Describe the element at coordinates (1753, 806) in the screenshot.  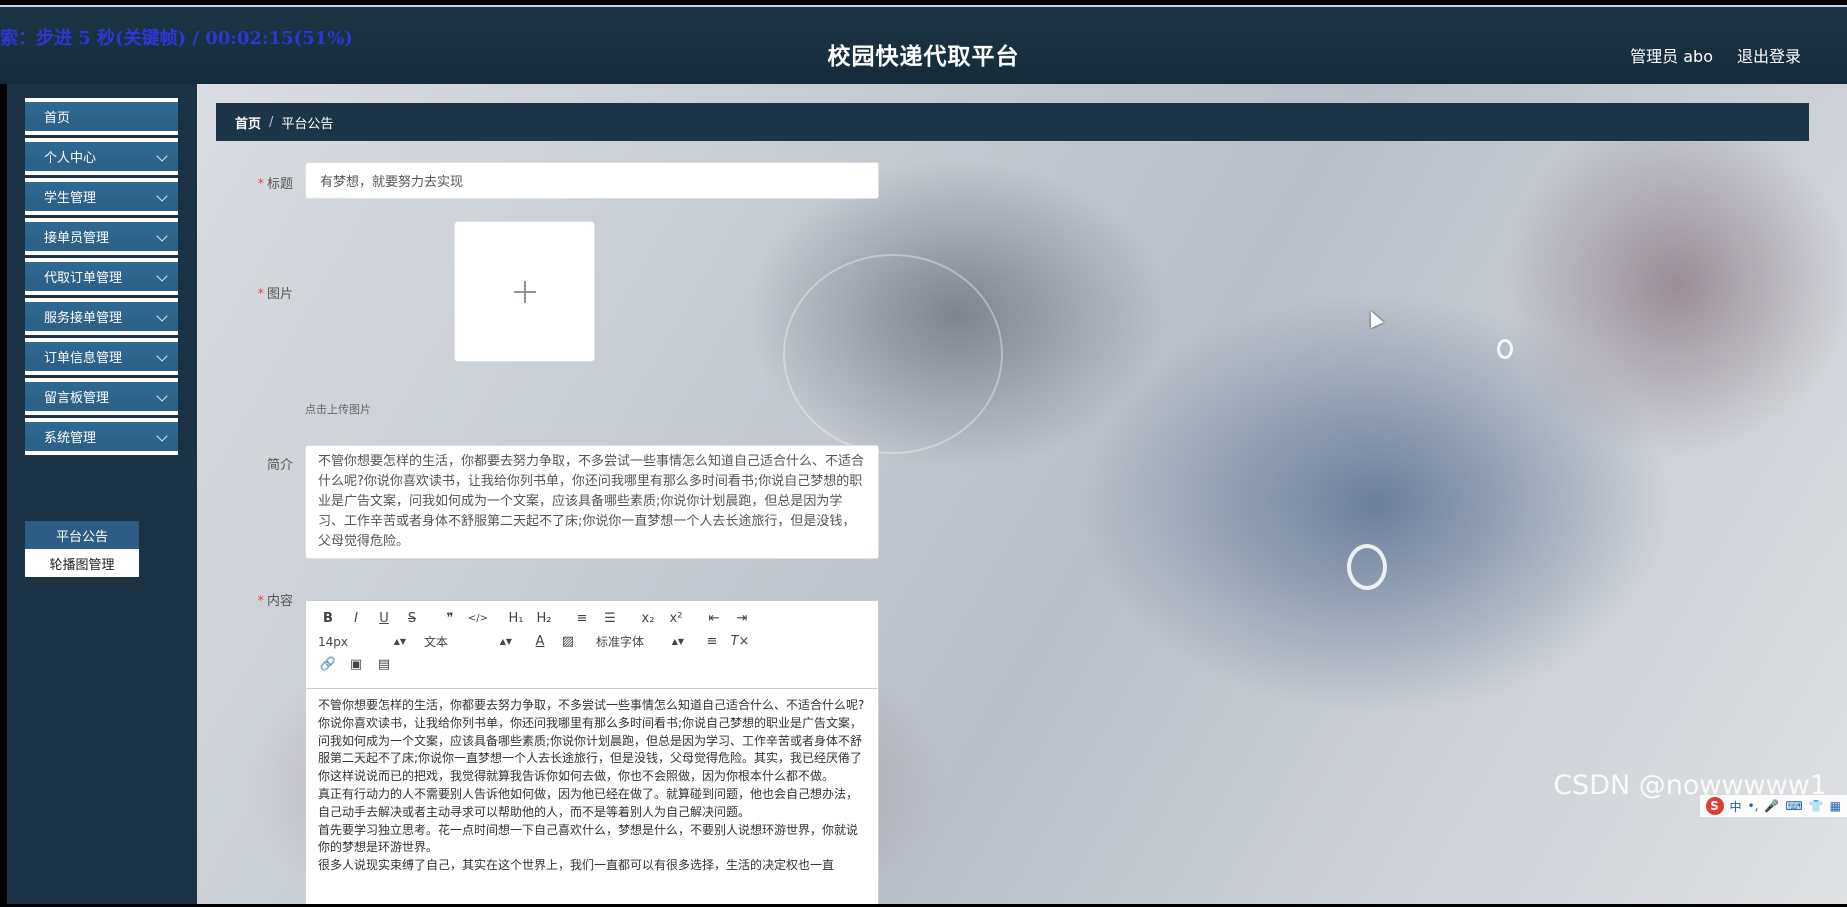
I see `punctuation-icon: •,` at that location.